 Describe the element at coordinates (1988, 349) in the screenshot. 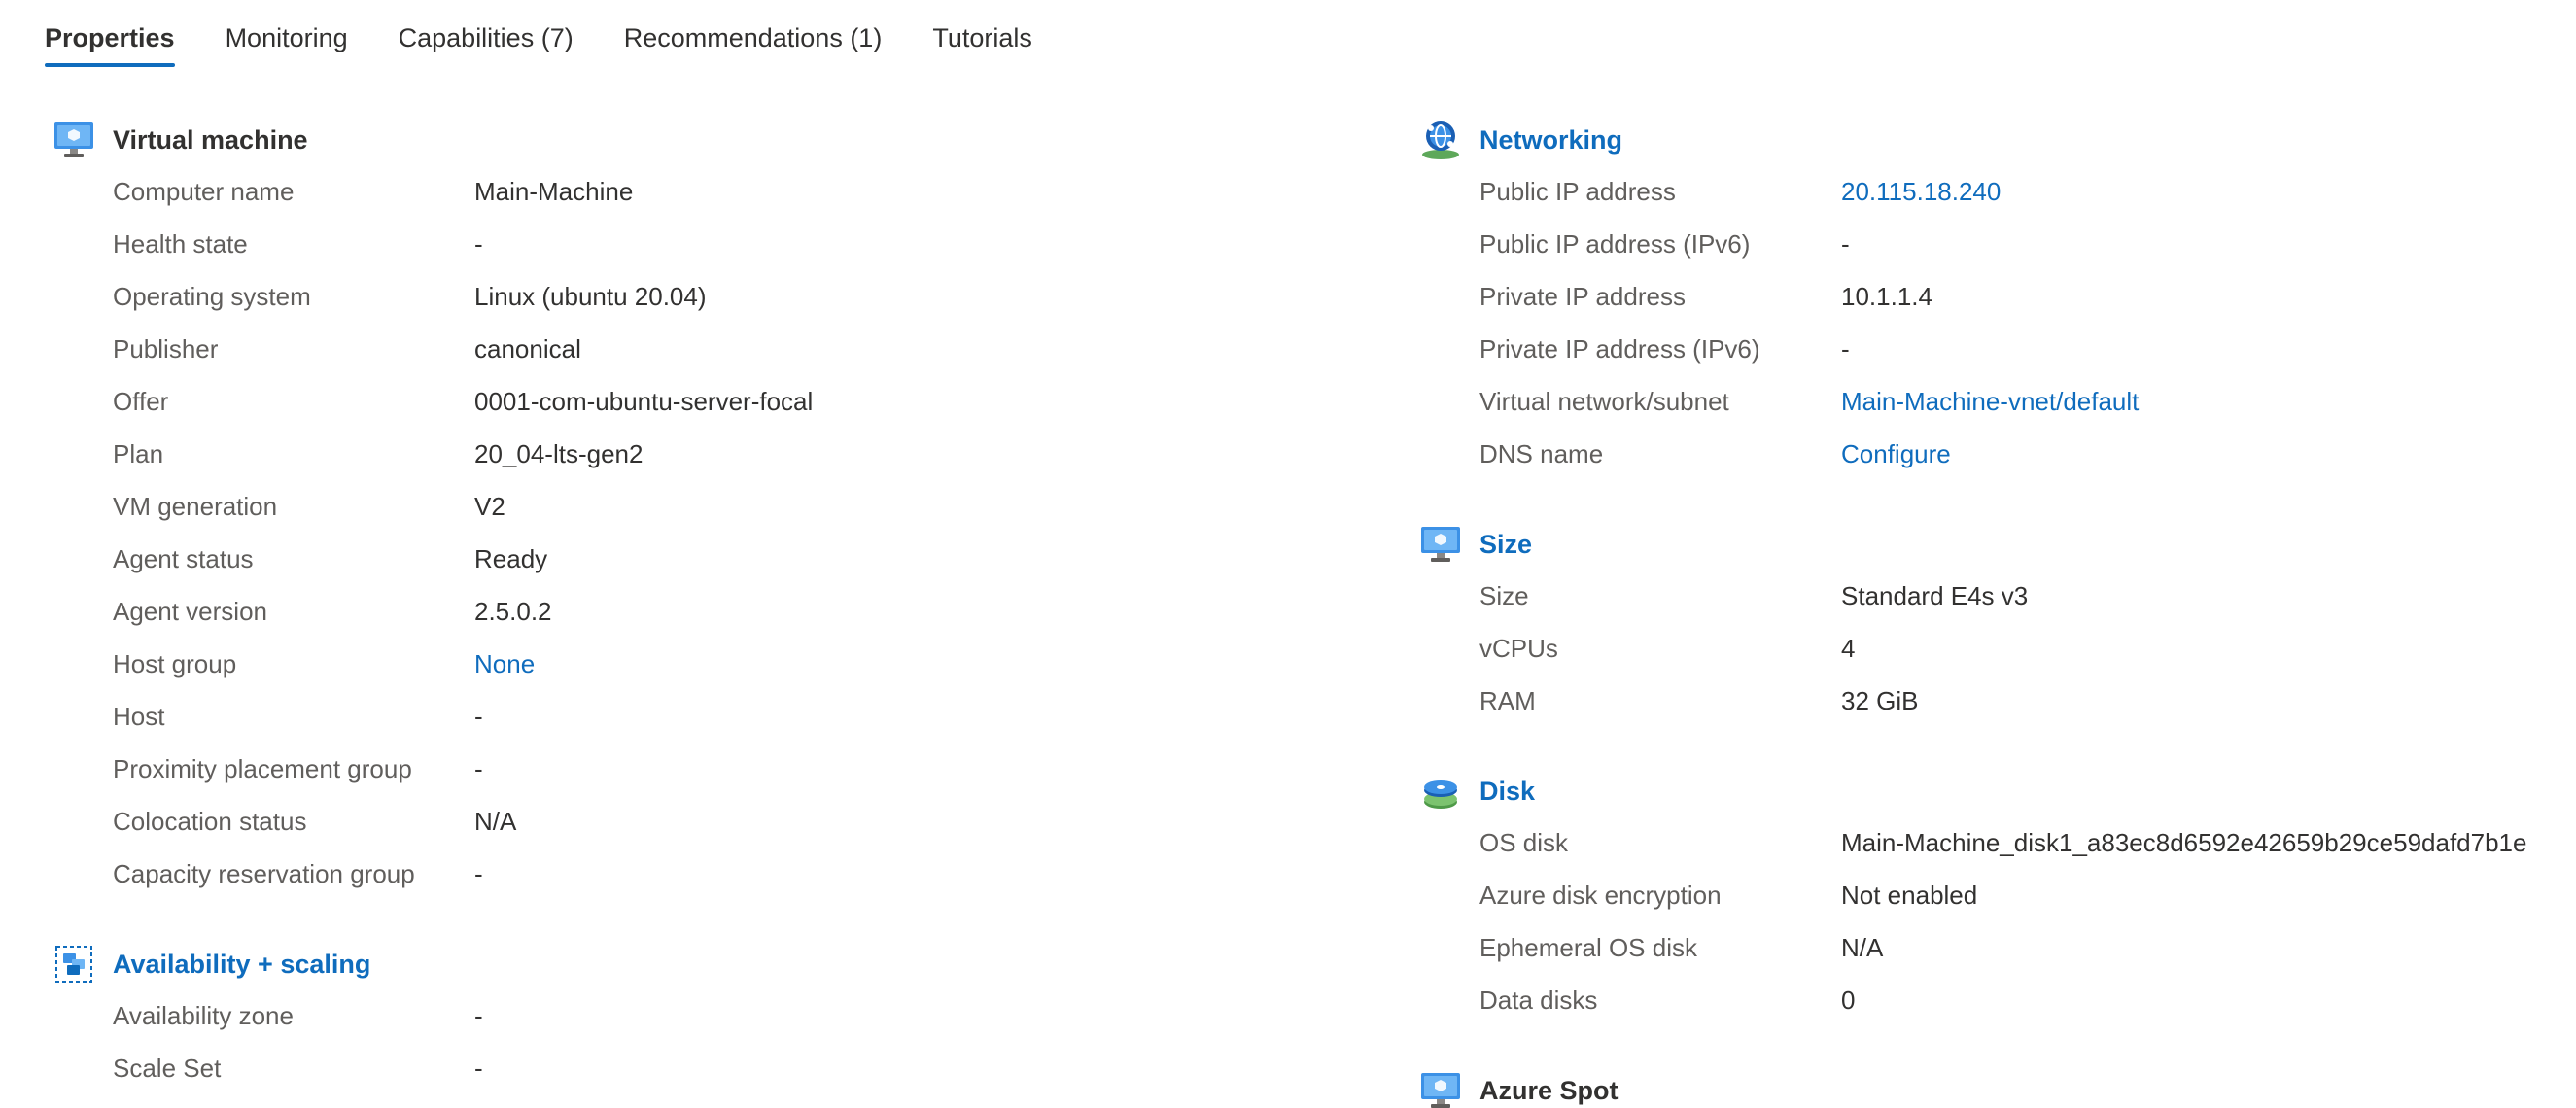

I see `property-row: Private IP address (IPv6) -` at that location.